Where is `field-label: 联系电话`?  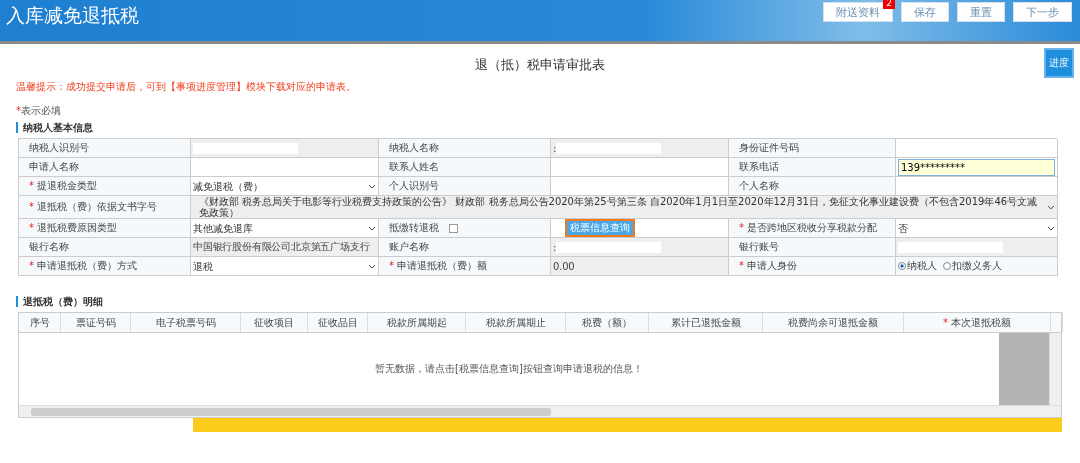
field-label: 联系电话 is located at coordinates (758, 167).